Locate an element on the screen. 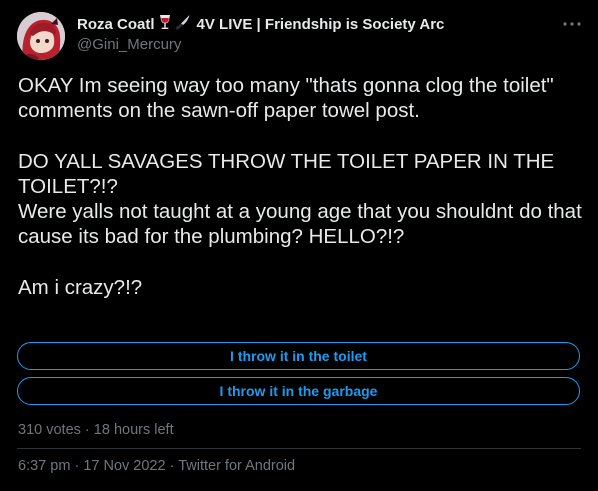  author-name-suffix: 4V LIVE | Friendship is Society Arc is located at coordinates (321, 24).